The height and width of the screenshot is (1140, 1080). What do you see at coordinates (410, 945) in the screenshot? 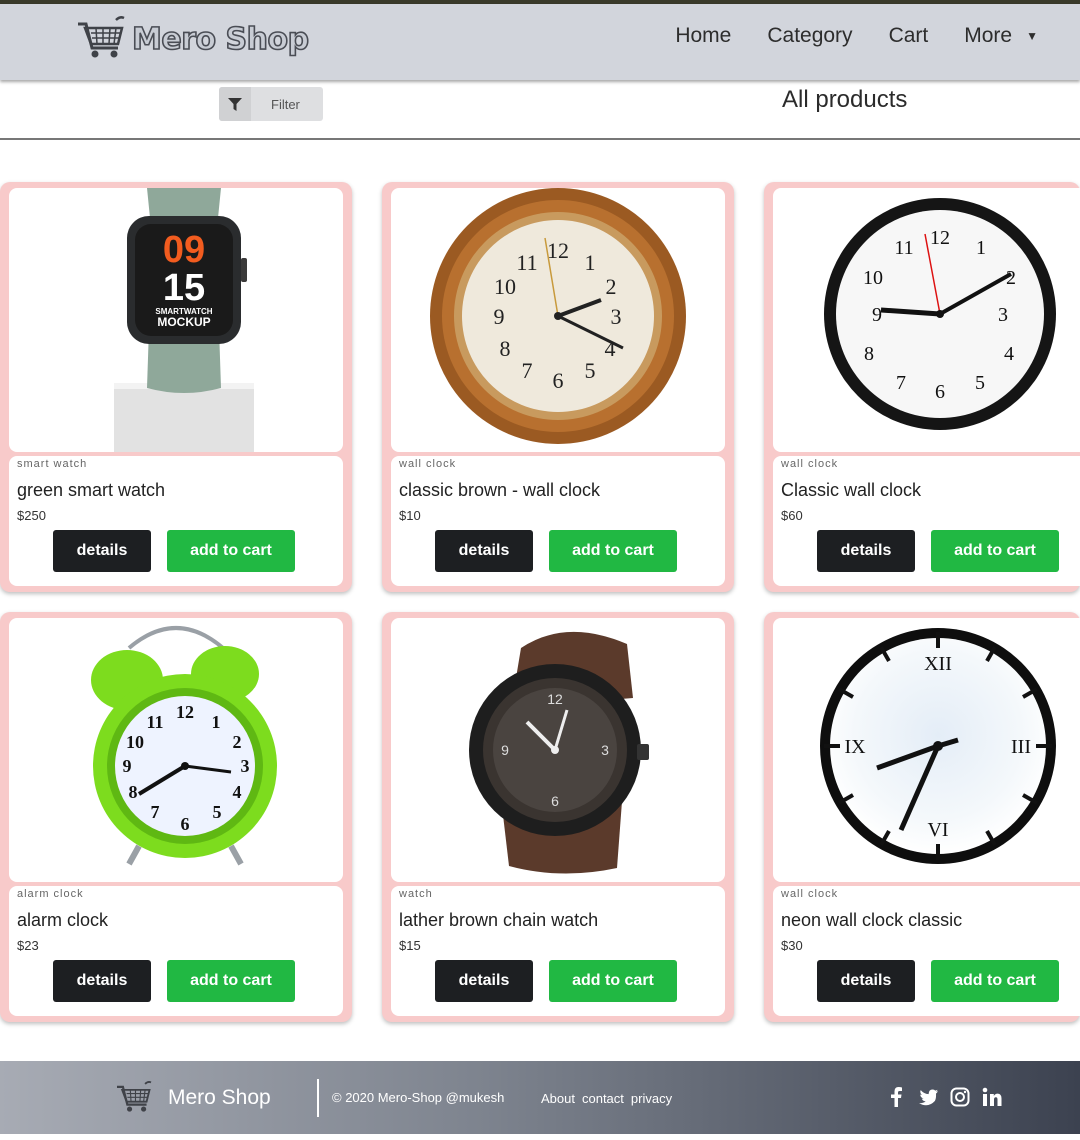
I see `product-price: $15` at bounding box center [410, 945].